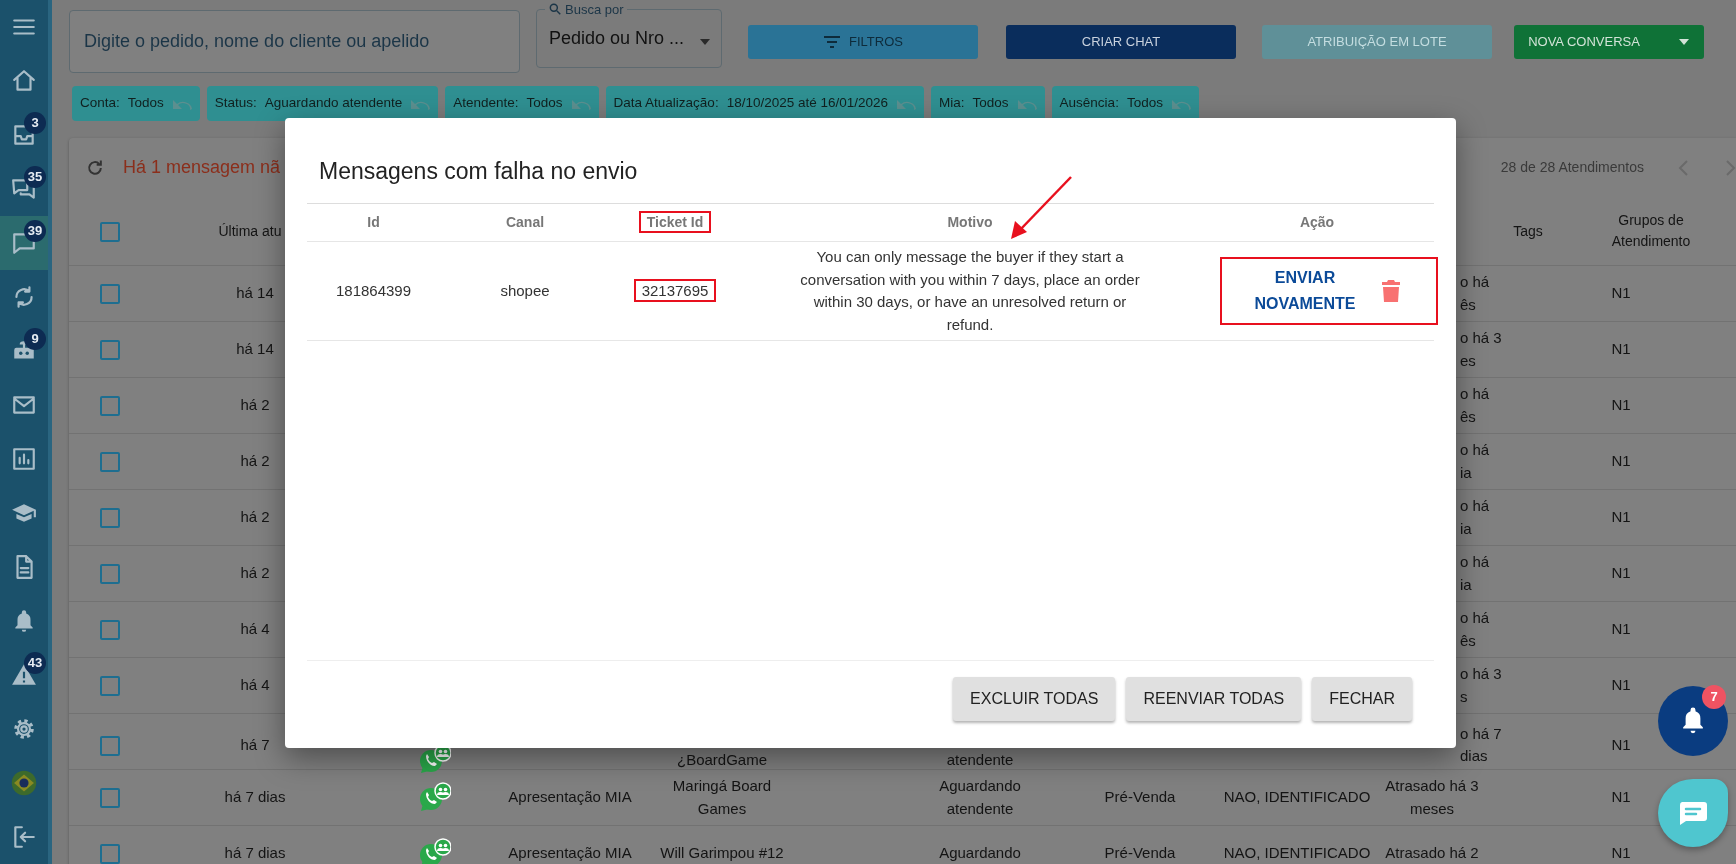 The width and height of the screenshot is (1736, 864). What do you see at coordinates (373, 290) in the screenshot?
I see `id-text: 181864399` at bounding box center [373, 290].